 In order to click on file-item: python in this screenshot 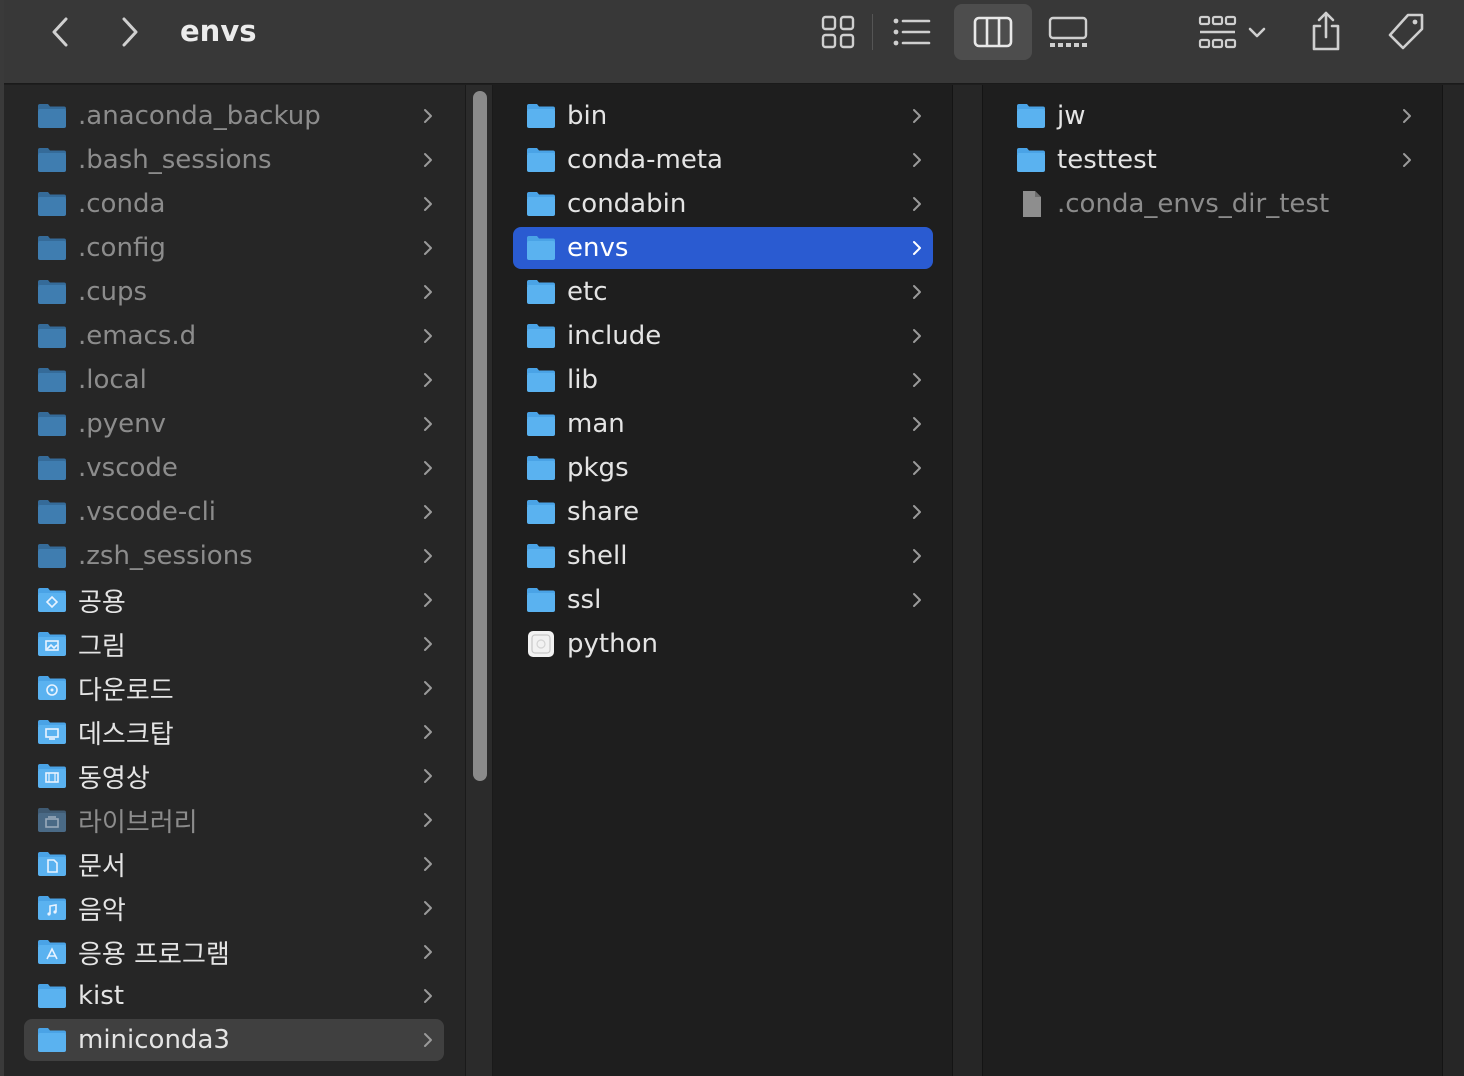, I will do `click(723, 644)`.